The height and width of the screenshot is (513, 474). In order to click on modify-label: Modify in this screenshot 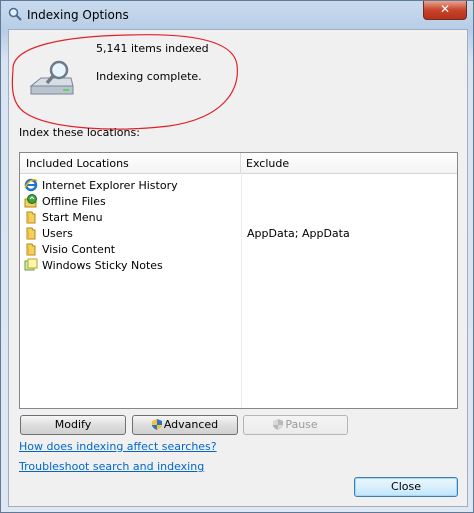, I will do `click(73, 424)`.